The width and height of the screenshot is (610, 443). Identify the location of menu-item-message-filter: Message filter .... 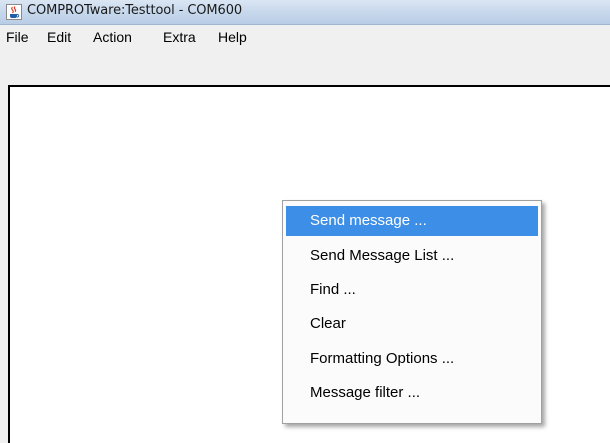
(412, 393).